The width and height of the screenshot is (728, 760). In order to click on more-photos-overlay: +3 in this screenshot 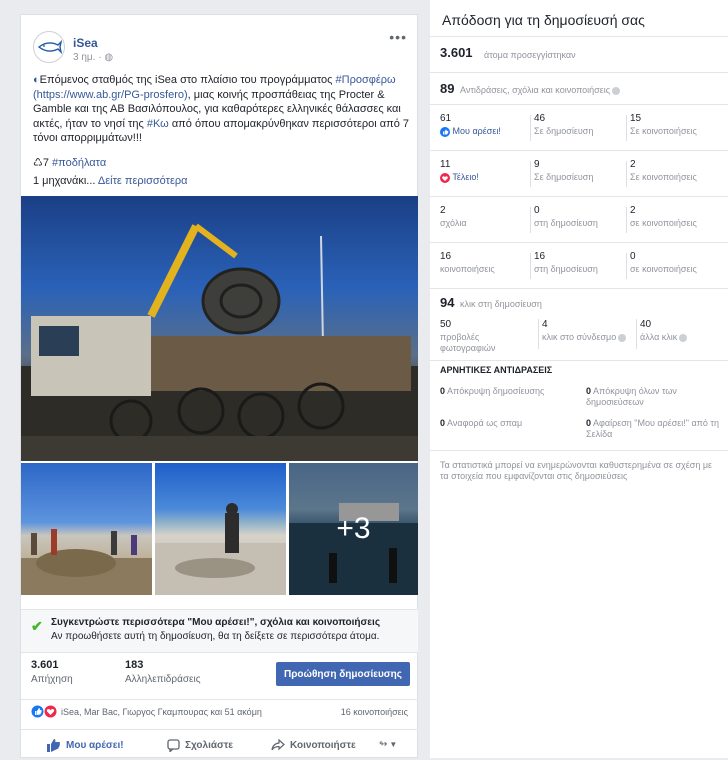, I will do `click(353, 529)`.